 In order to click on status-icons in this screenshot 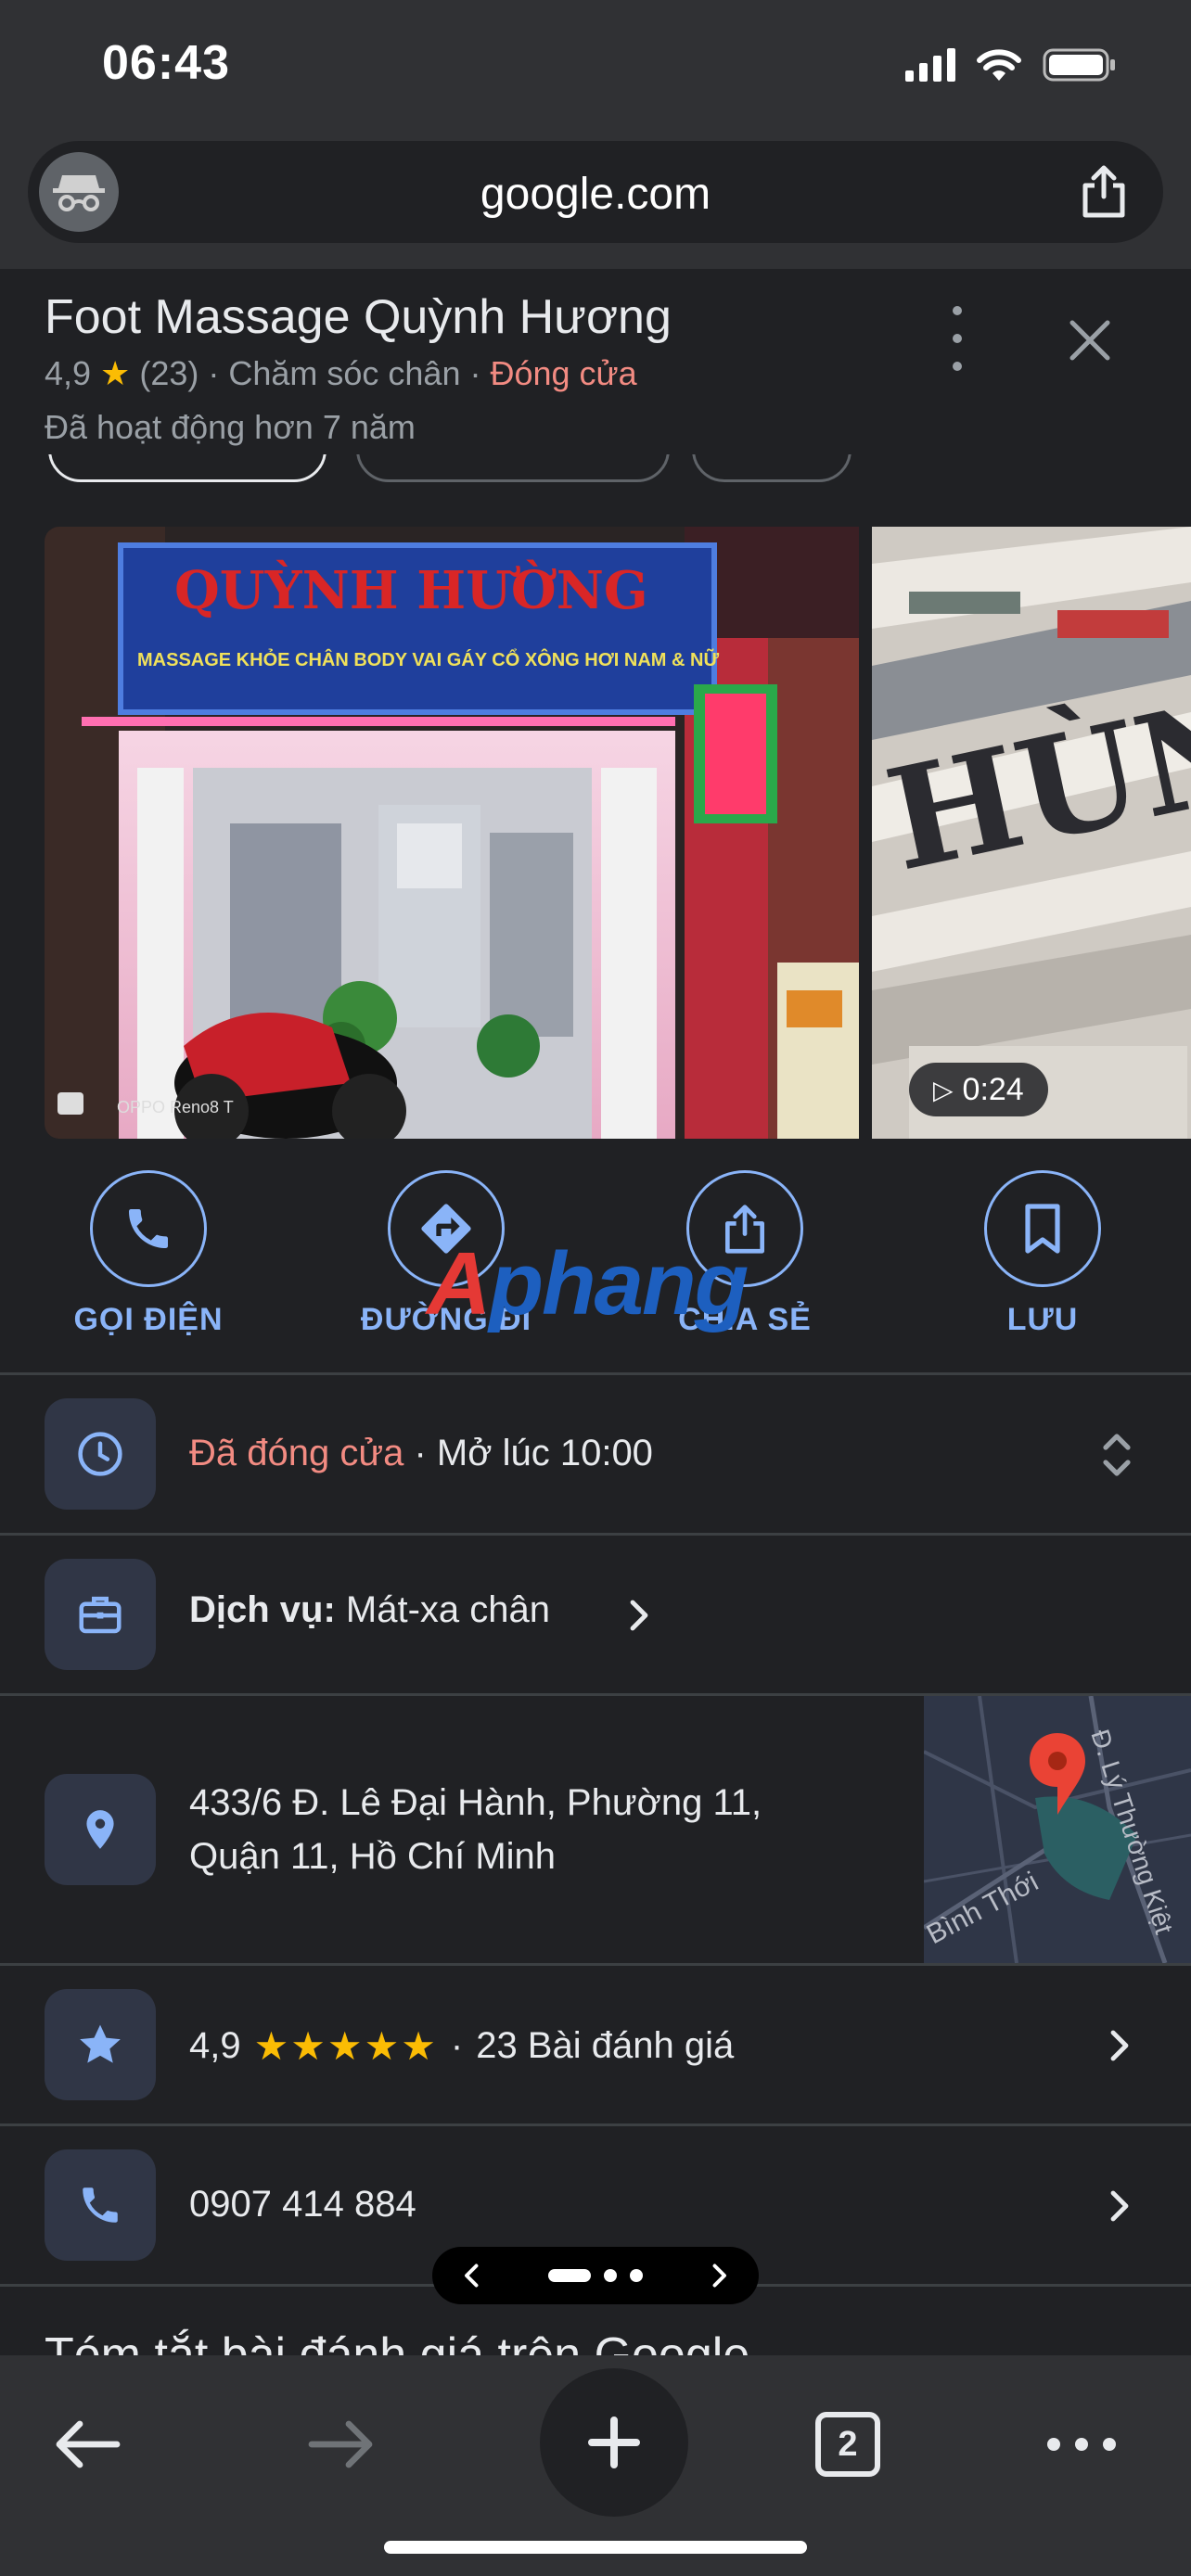, I will do `click(1011, 64)`.